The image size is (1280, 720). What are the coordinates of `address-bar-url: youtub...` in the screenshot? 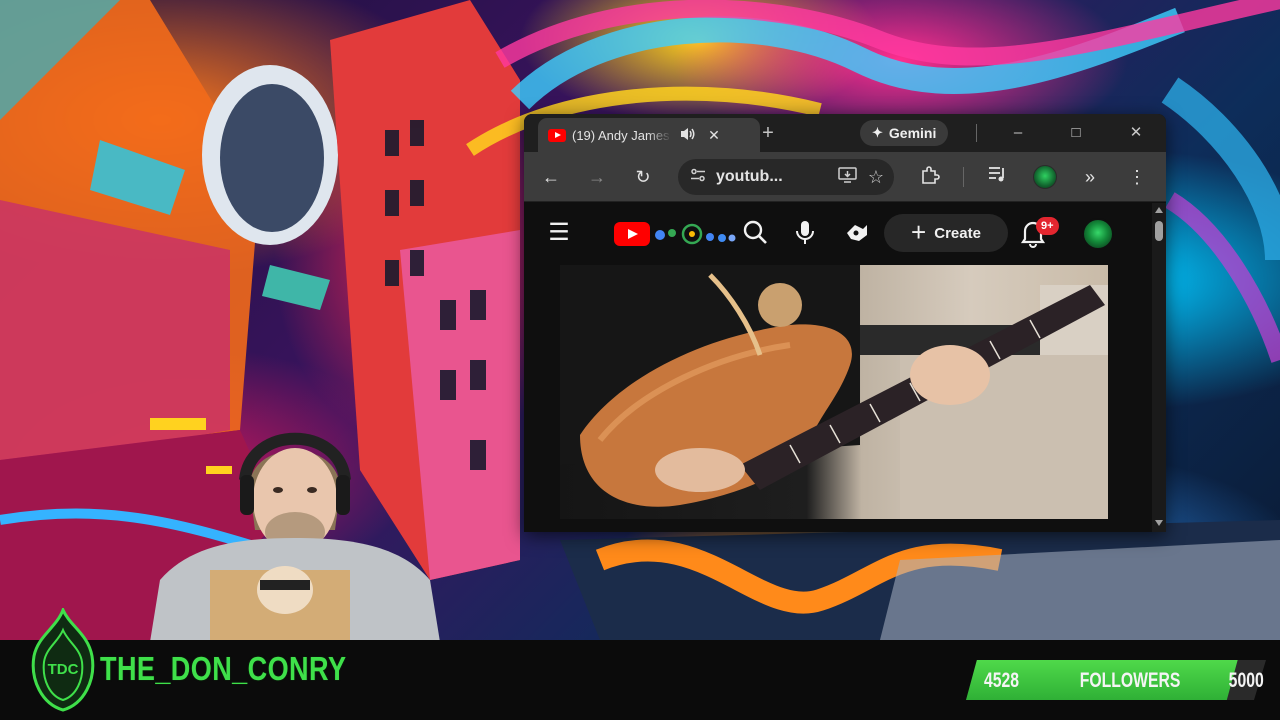 It's located at (749, 176).